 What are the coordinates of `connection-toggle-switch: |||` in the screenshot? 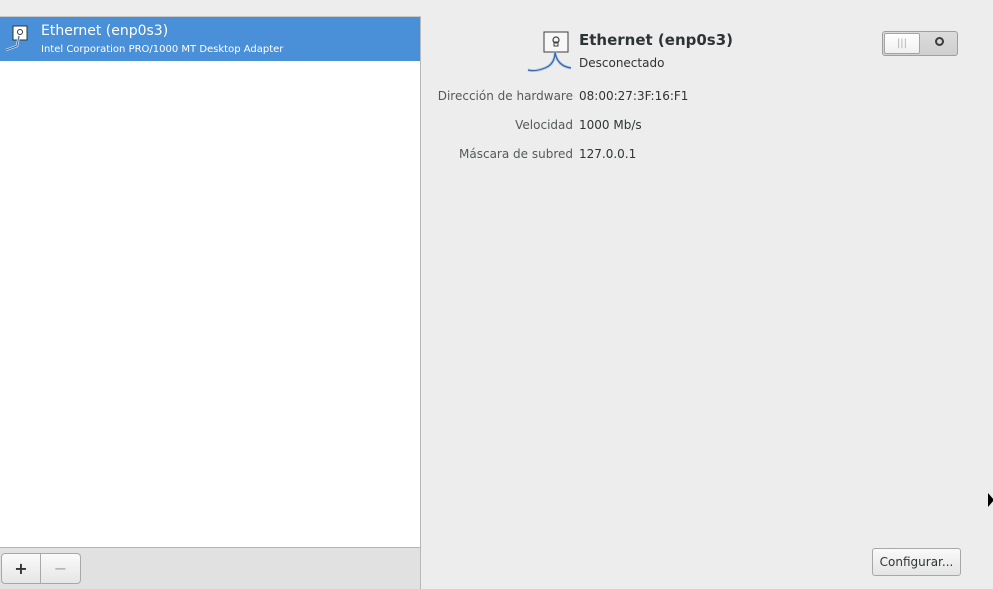 It's located at (920, 43).